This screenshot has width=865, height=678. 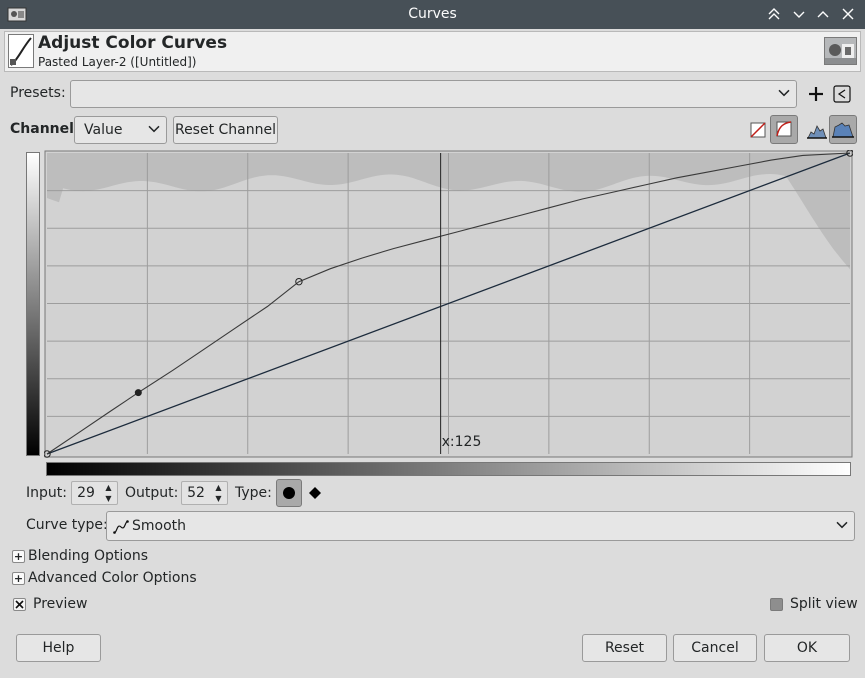 I want to click on curve-type-value: Smooth, so click(x=159, y=526).